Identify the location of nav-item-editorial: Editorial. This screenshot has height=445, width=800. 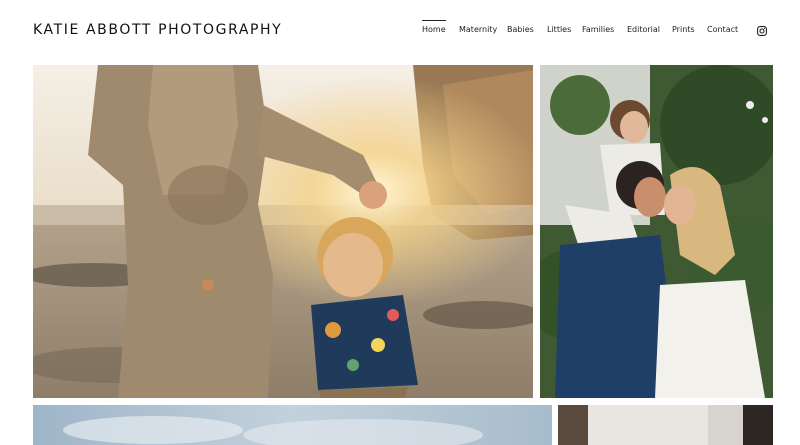
(643, 29).